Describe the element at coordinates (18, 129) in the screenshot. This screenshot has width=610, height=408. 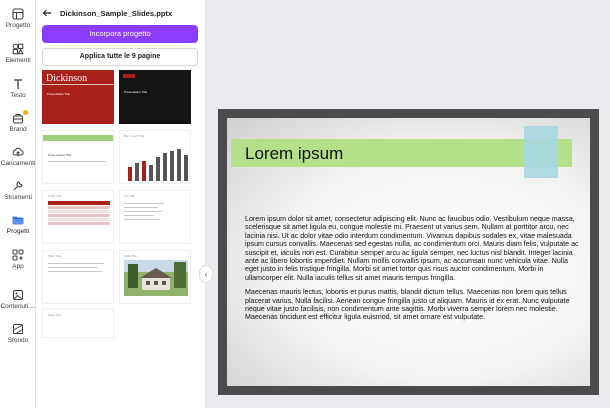
I see `rail-label: Brand` at that location.